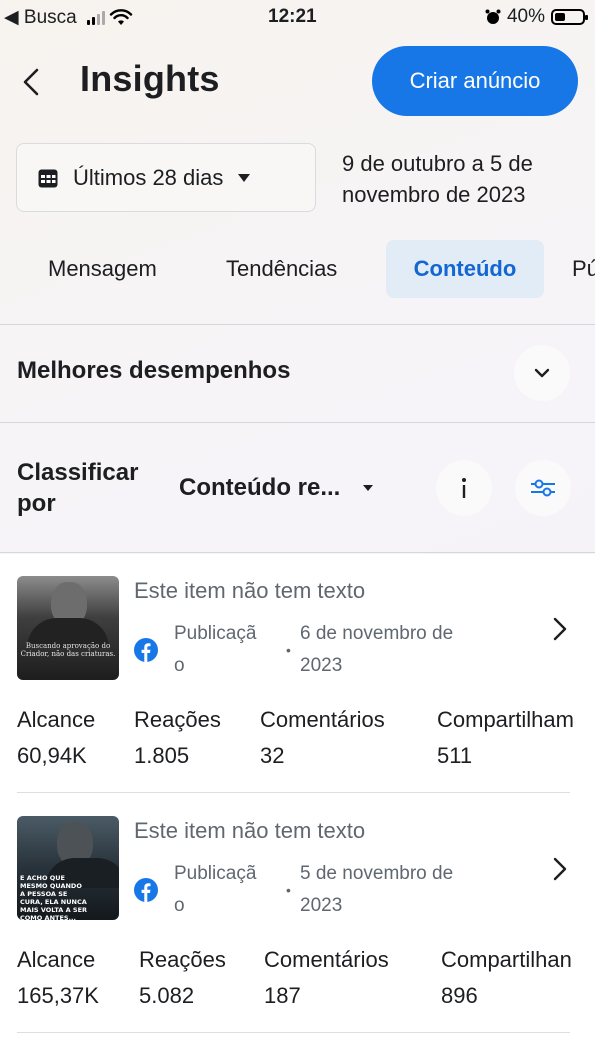 The height and width of the screenshot is (1042, 595). I want to click on date-range-line-2: novembro de 2023, so click(434, 194).